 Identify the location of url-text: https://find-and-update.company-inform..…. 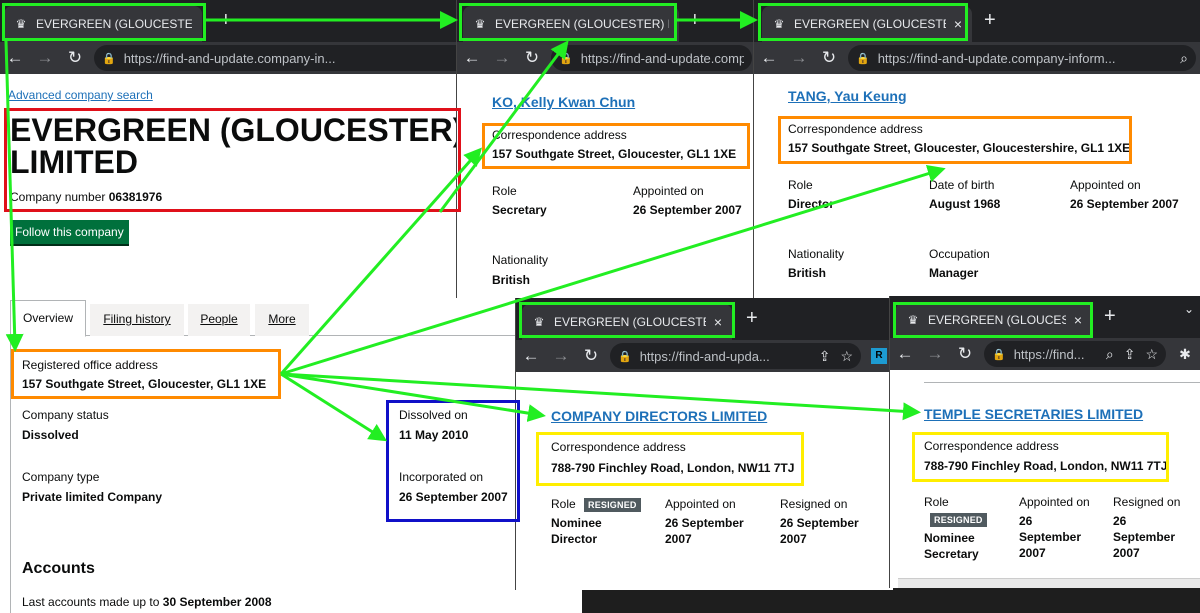
(996, 58).